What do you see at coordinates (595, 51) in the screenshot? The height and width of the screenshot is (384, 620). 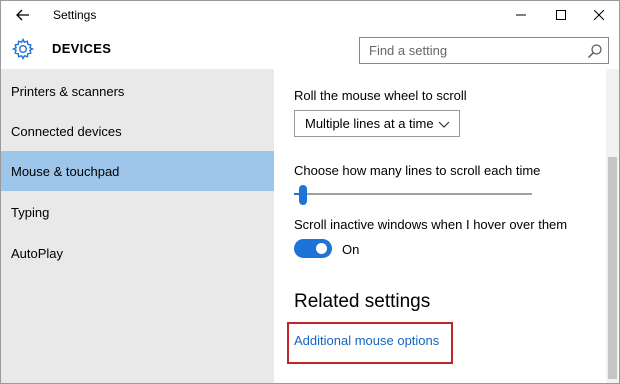 I see `search-icon` at bounding box center [595, 51].